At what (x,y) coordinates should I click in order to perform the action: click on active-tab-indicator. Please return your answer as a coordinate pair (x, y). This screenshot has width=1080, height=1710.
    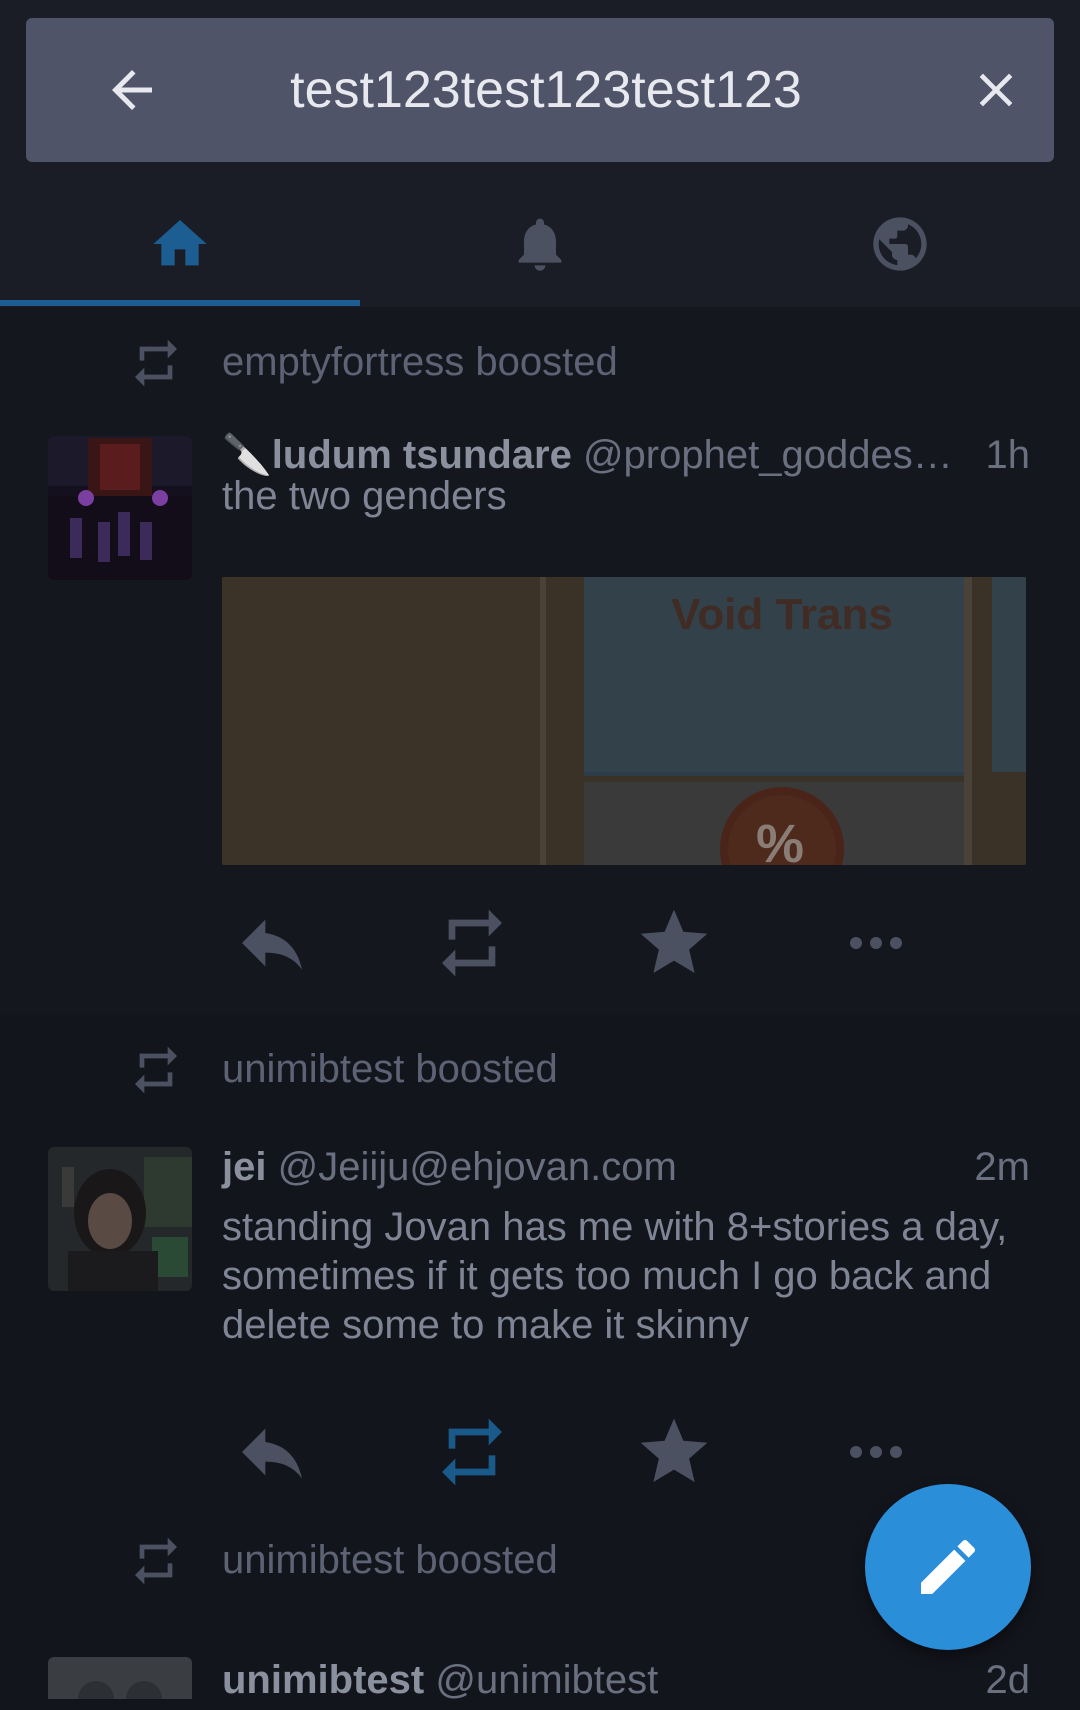
    Looking at the image, I should click on (180, 303).